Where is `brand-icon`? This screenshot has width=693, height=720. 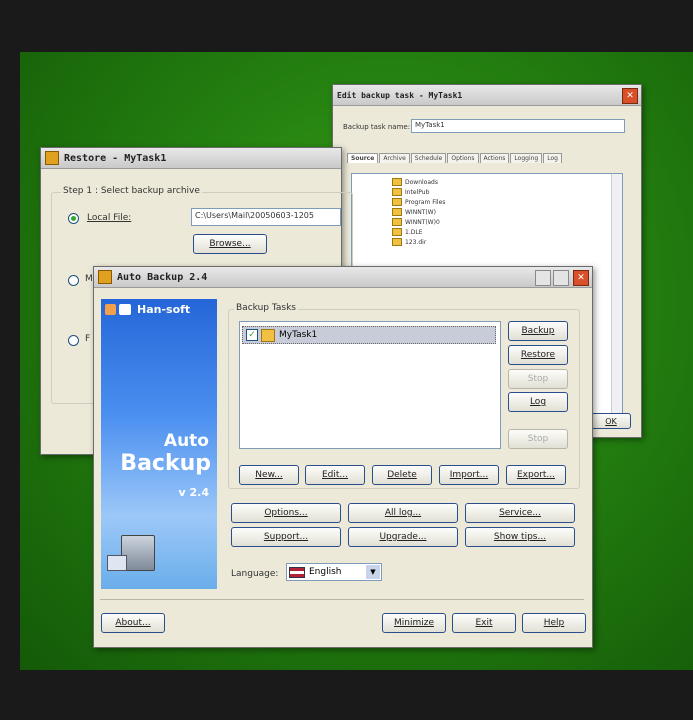 brand-icon is located at coordinates (110, 309).